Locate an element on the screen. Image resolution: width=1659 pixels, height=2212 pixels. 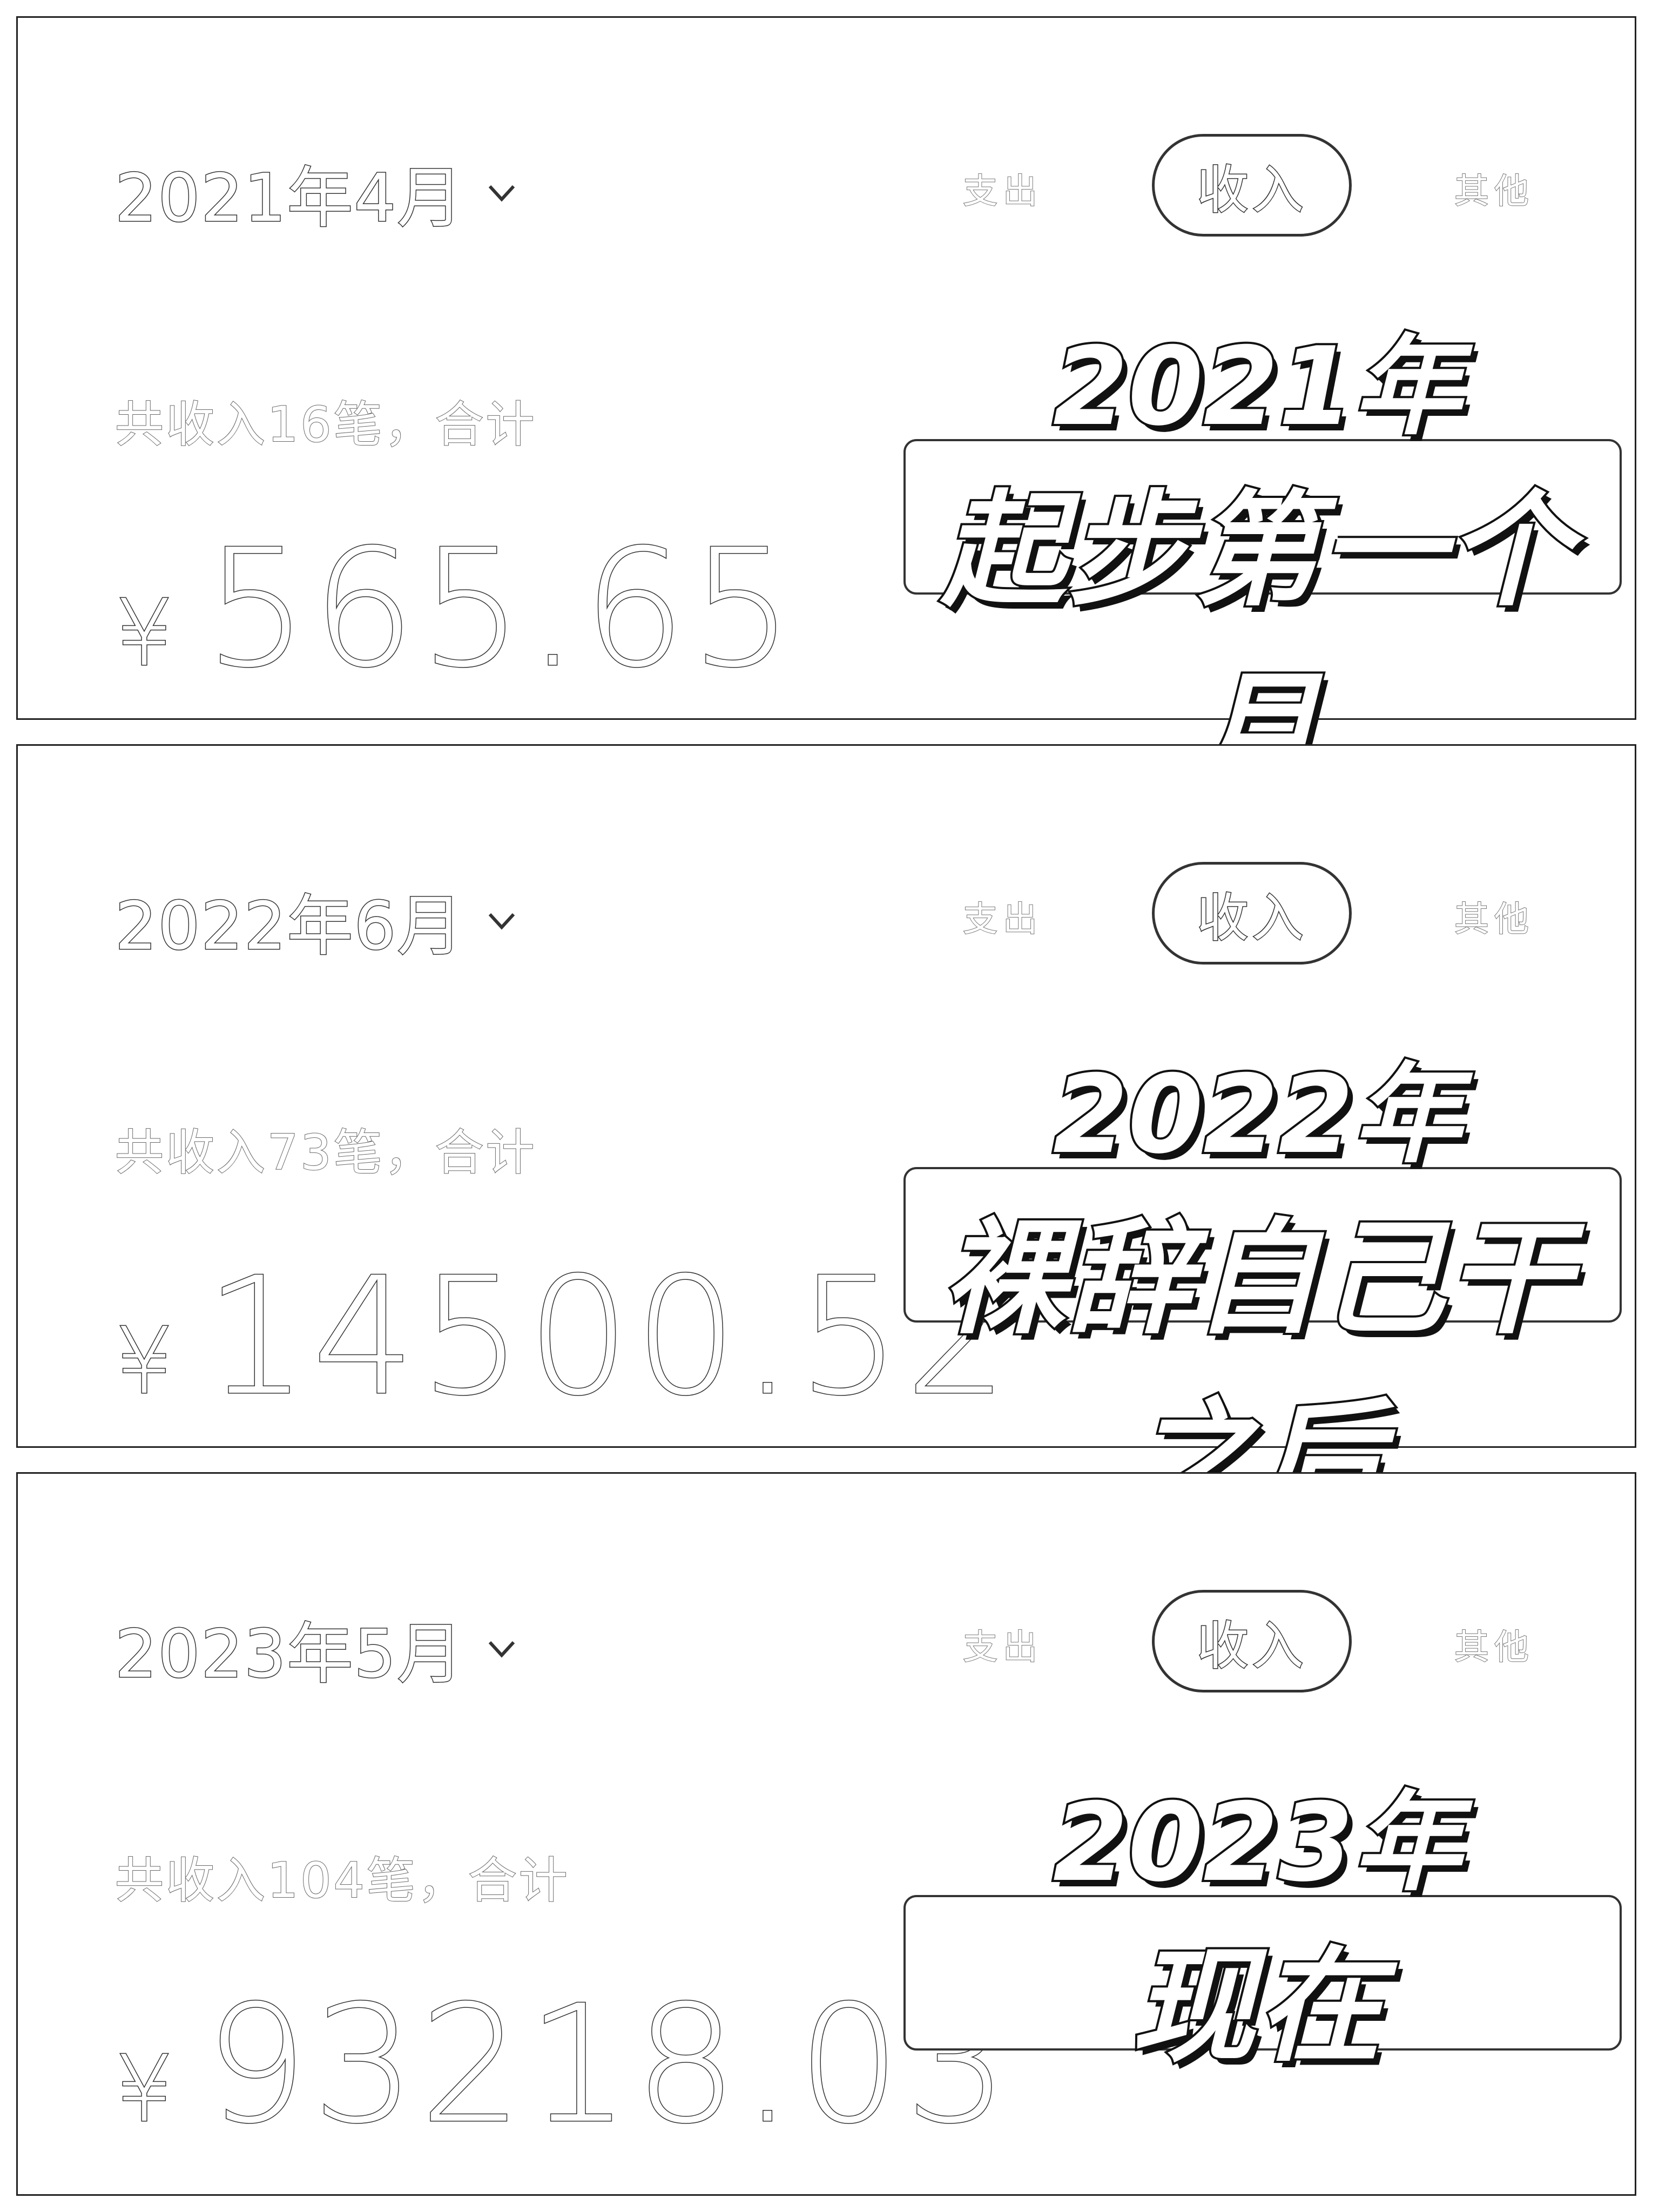
month-selector: 2022年6月 is located at coordinates (316, 920).